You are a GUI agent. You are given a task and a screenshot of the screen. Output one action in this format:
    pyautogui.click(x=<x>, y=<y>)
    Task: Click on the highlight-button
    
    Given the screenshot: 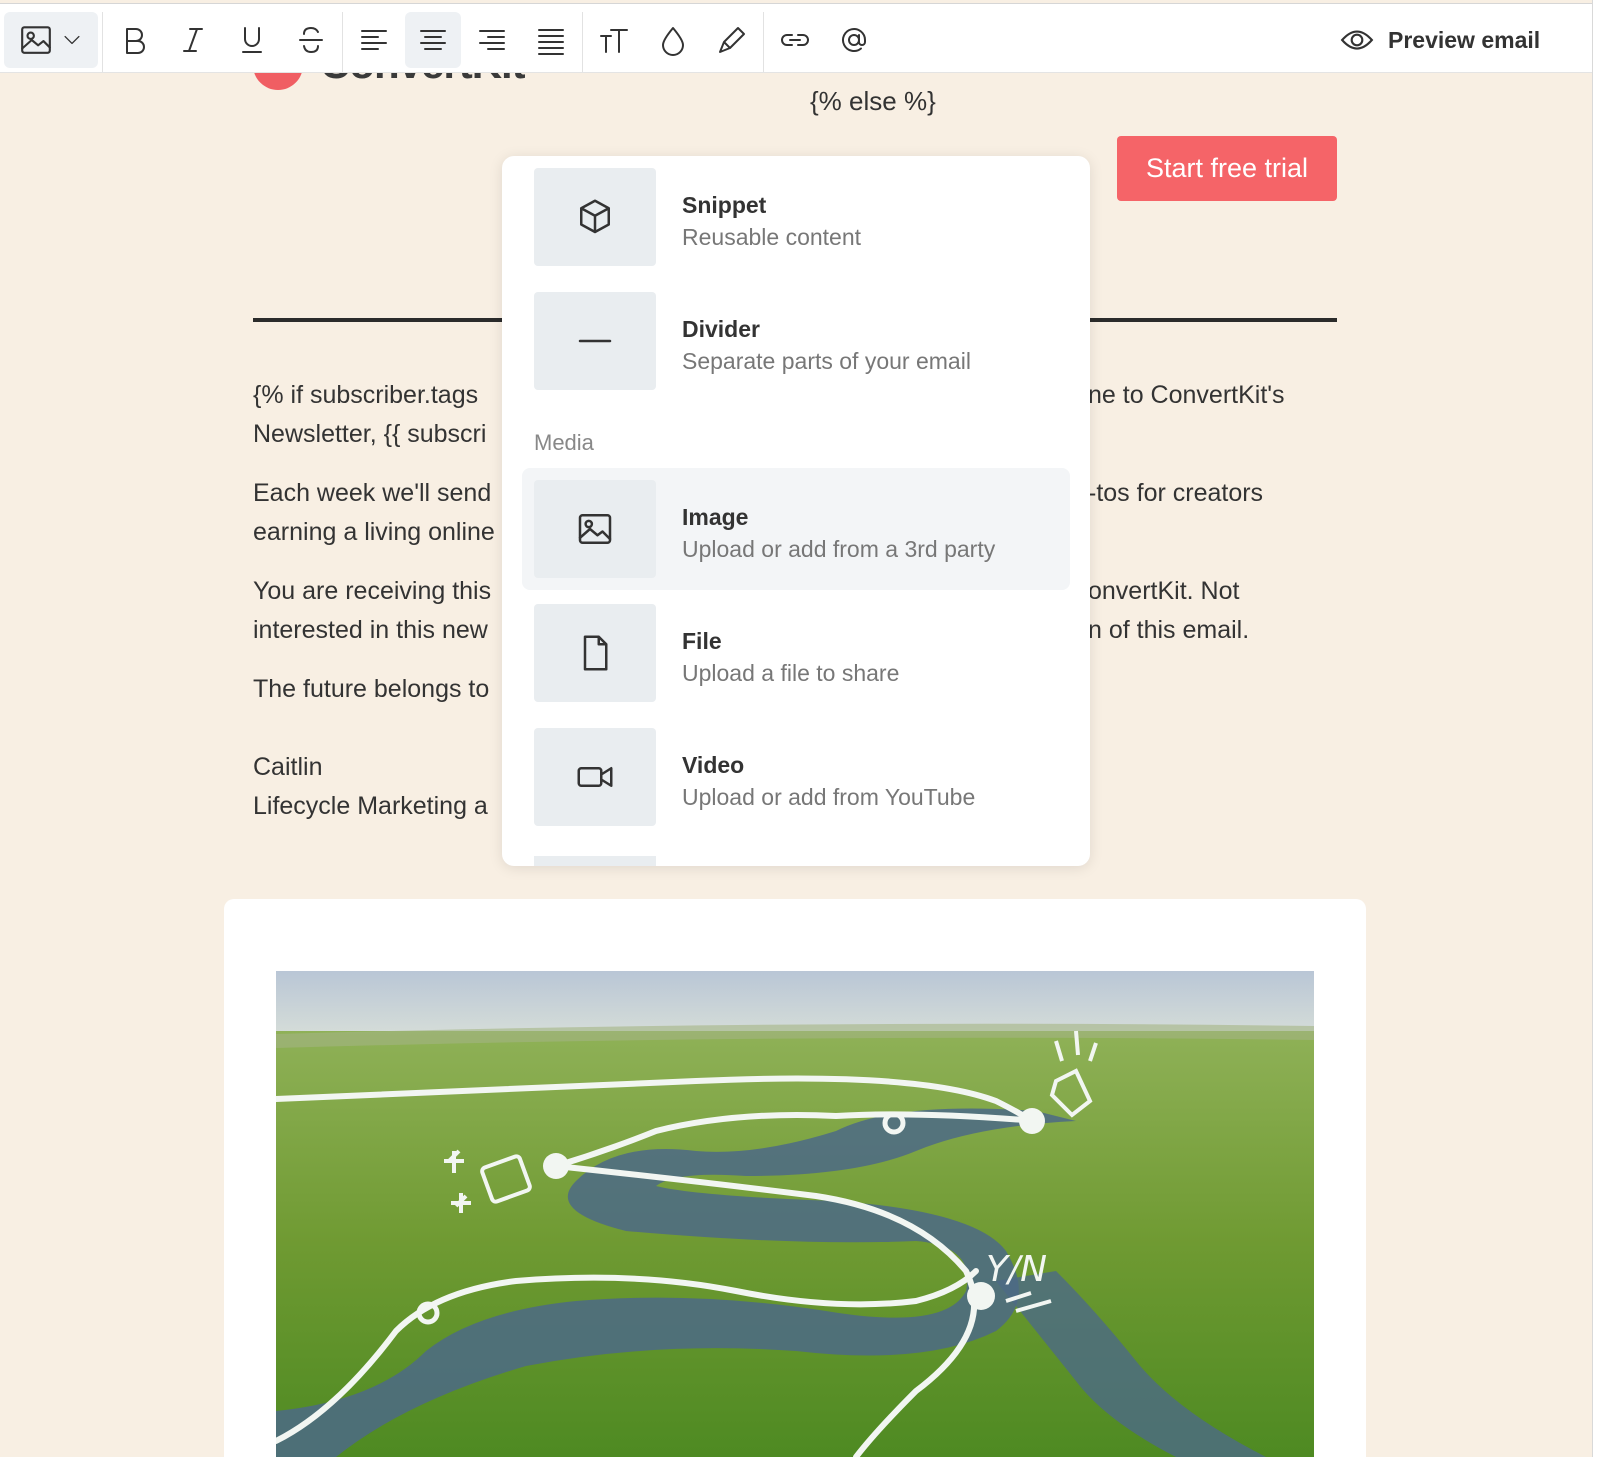 What is the action you would take?
    pyautogui.click(x=732, y=40)
    